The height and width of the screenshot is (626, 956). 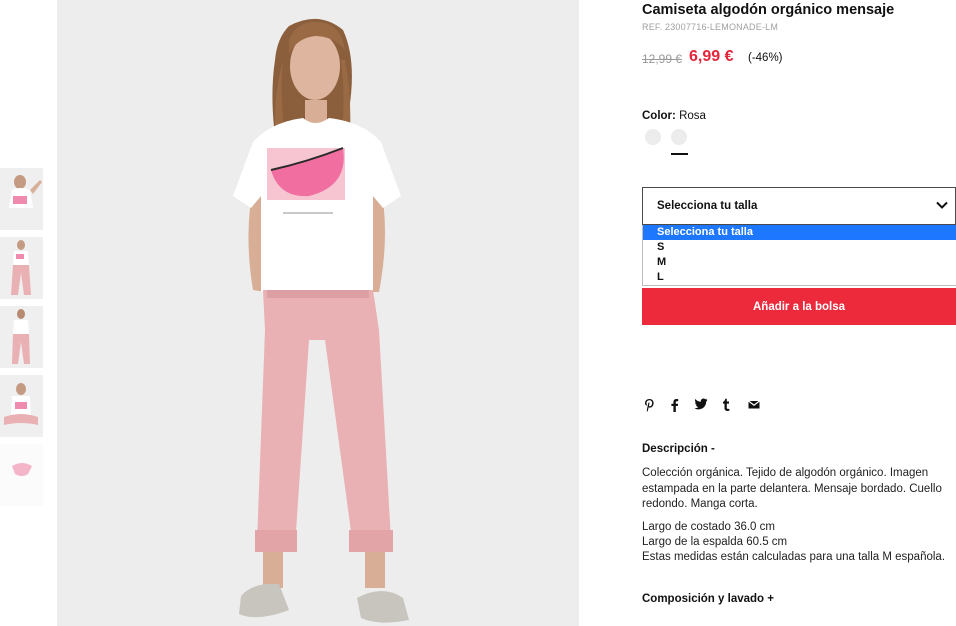 What do you see at coordinates (708, 527) in the screenshot?
I see `measurement-line: Largo de costado 36.0 cm` at bounding box center [708, 527].